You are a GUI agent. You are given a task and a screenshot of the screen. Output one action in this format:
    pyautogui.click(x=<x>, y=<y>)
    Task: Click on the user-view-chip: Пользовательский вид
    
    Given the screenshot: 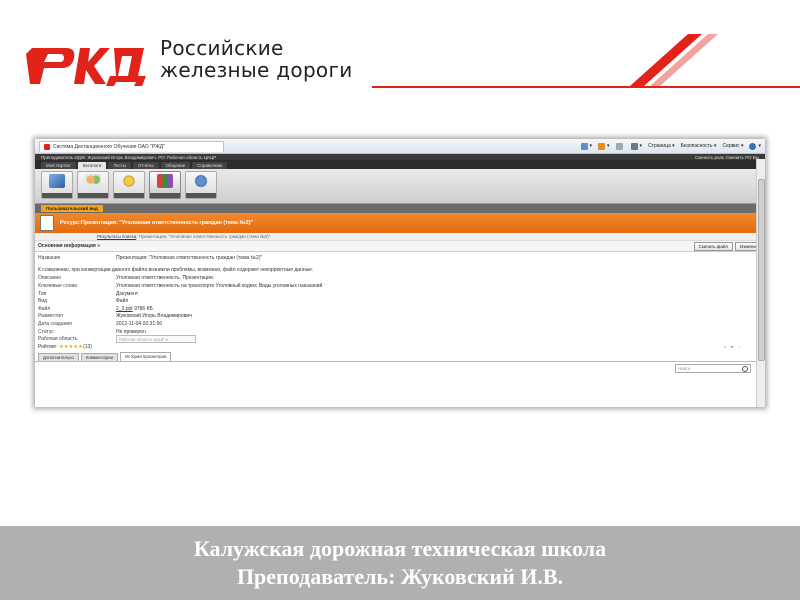 What is the action you would take?
    pyautogui.click(x=72, y=208)
    